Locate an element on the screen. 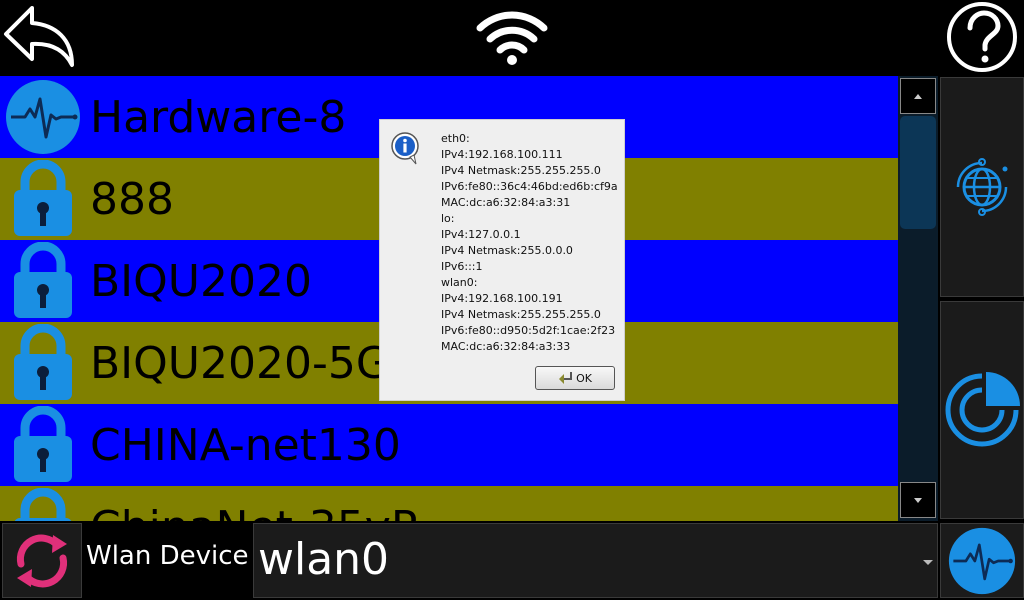 This screenshot has height=600, width=1024. caret-down-icon is located at coordinates (918, 500).